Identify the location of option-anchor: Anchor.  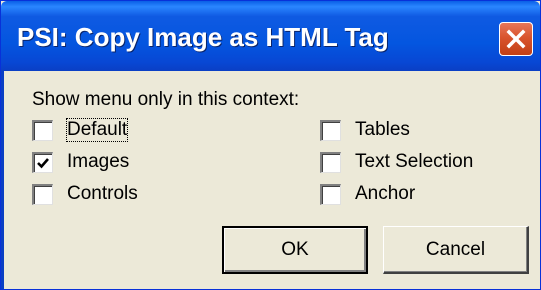
(367, 194).